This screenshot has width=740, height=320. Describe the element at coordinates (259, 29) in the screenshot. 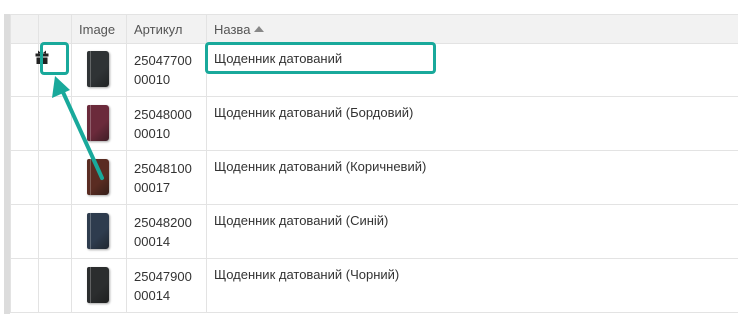

I see `sort-ascending-icon` at that location.